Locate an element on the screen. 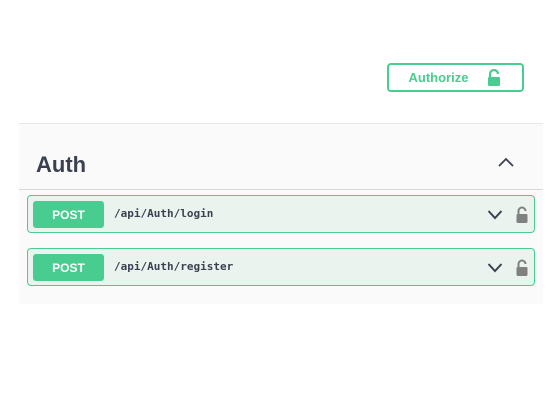 This screenshot has height=408, width=557. authorize-button: Authorize is located at coordinates (455, 77).